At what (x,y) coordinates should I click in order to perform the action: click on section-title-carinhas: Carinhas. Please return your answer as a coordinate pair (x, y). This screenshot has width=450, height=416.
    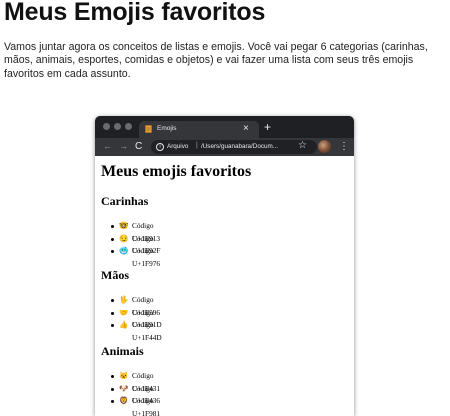
    Looking at the image, I should click on (125, 201).